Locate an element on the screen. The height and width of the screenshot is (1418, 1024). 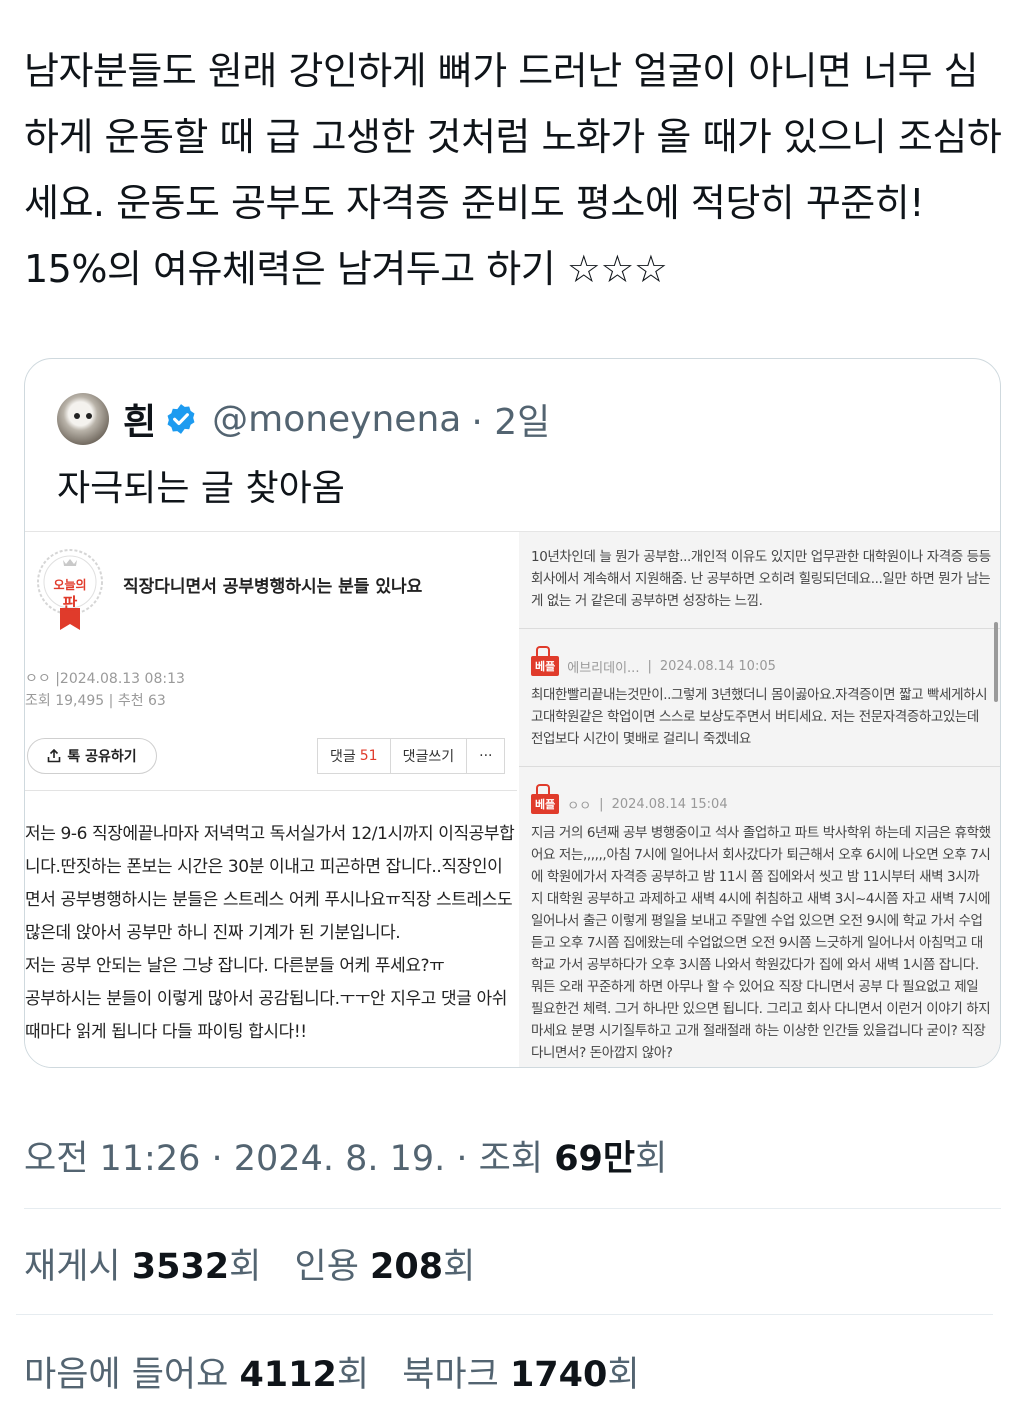
post-title: 직장다니면서 공부병행하시는 분들 있나요 is located at coordinates (272, 584).